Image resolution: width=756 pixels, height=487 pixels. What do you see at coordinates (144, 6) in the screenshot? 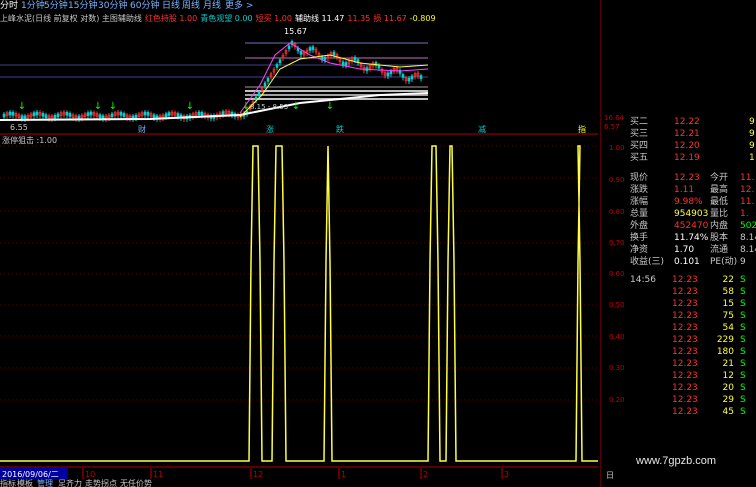
I see `tab-5: 60分钟` at bounding box center [144, 6].